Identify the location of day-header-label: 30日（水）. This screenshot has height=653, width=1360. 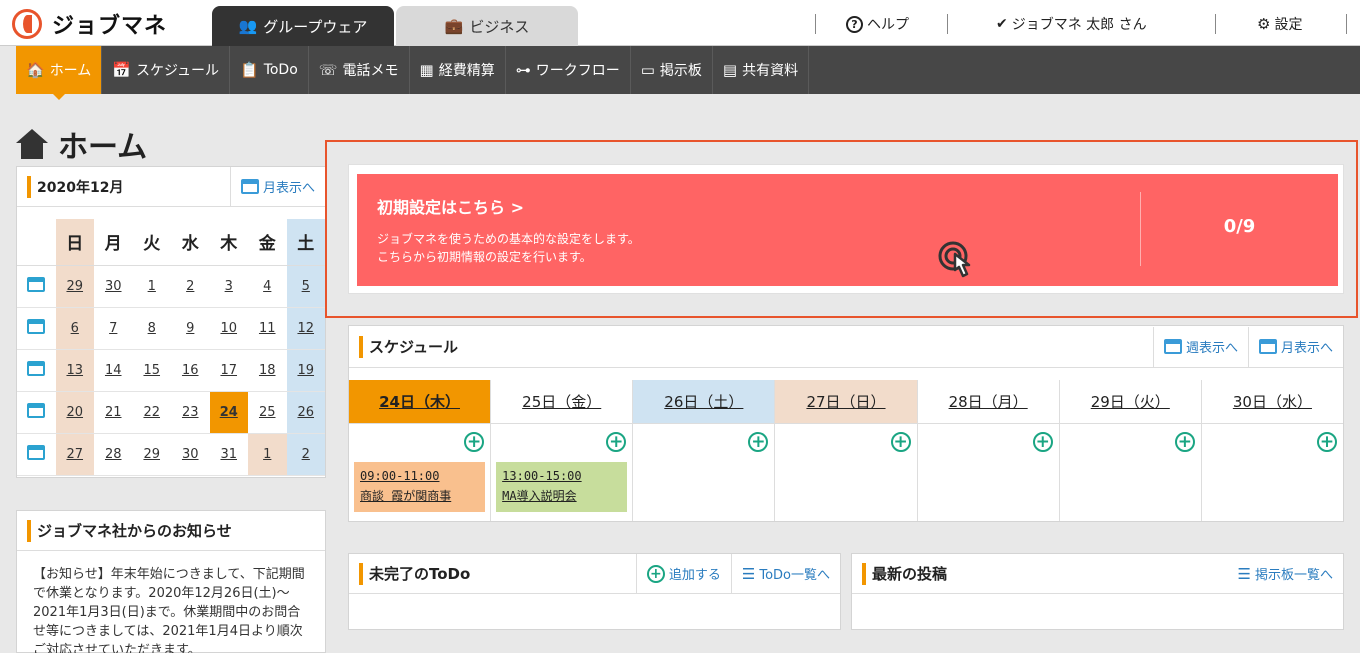
(1272, 401).